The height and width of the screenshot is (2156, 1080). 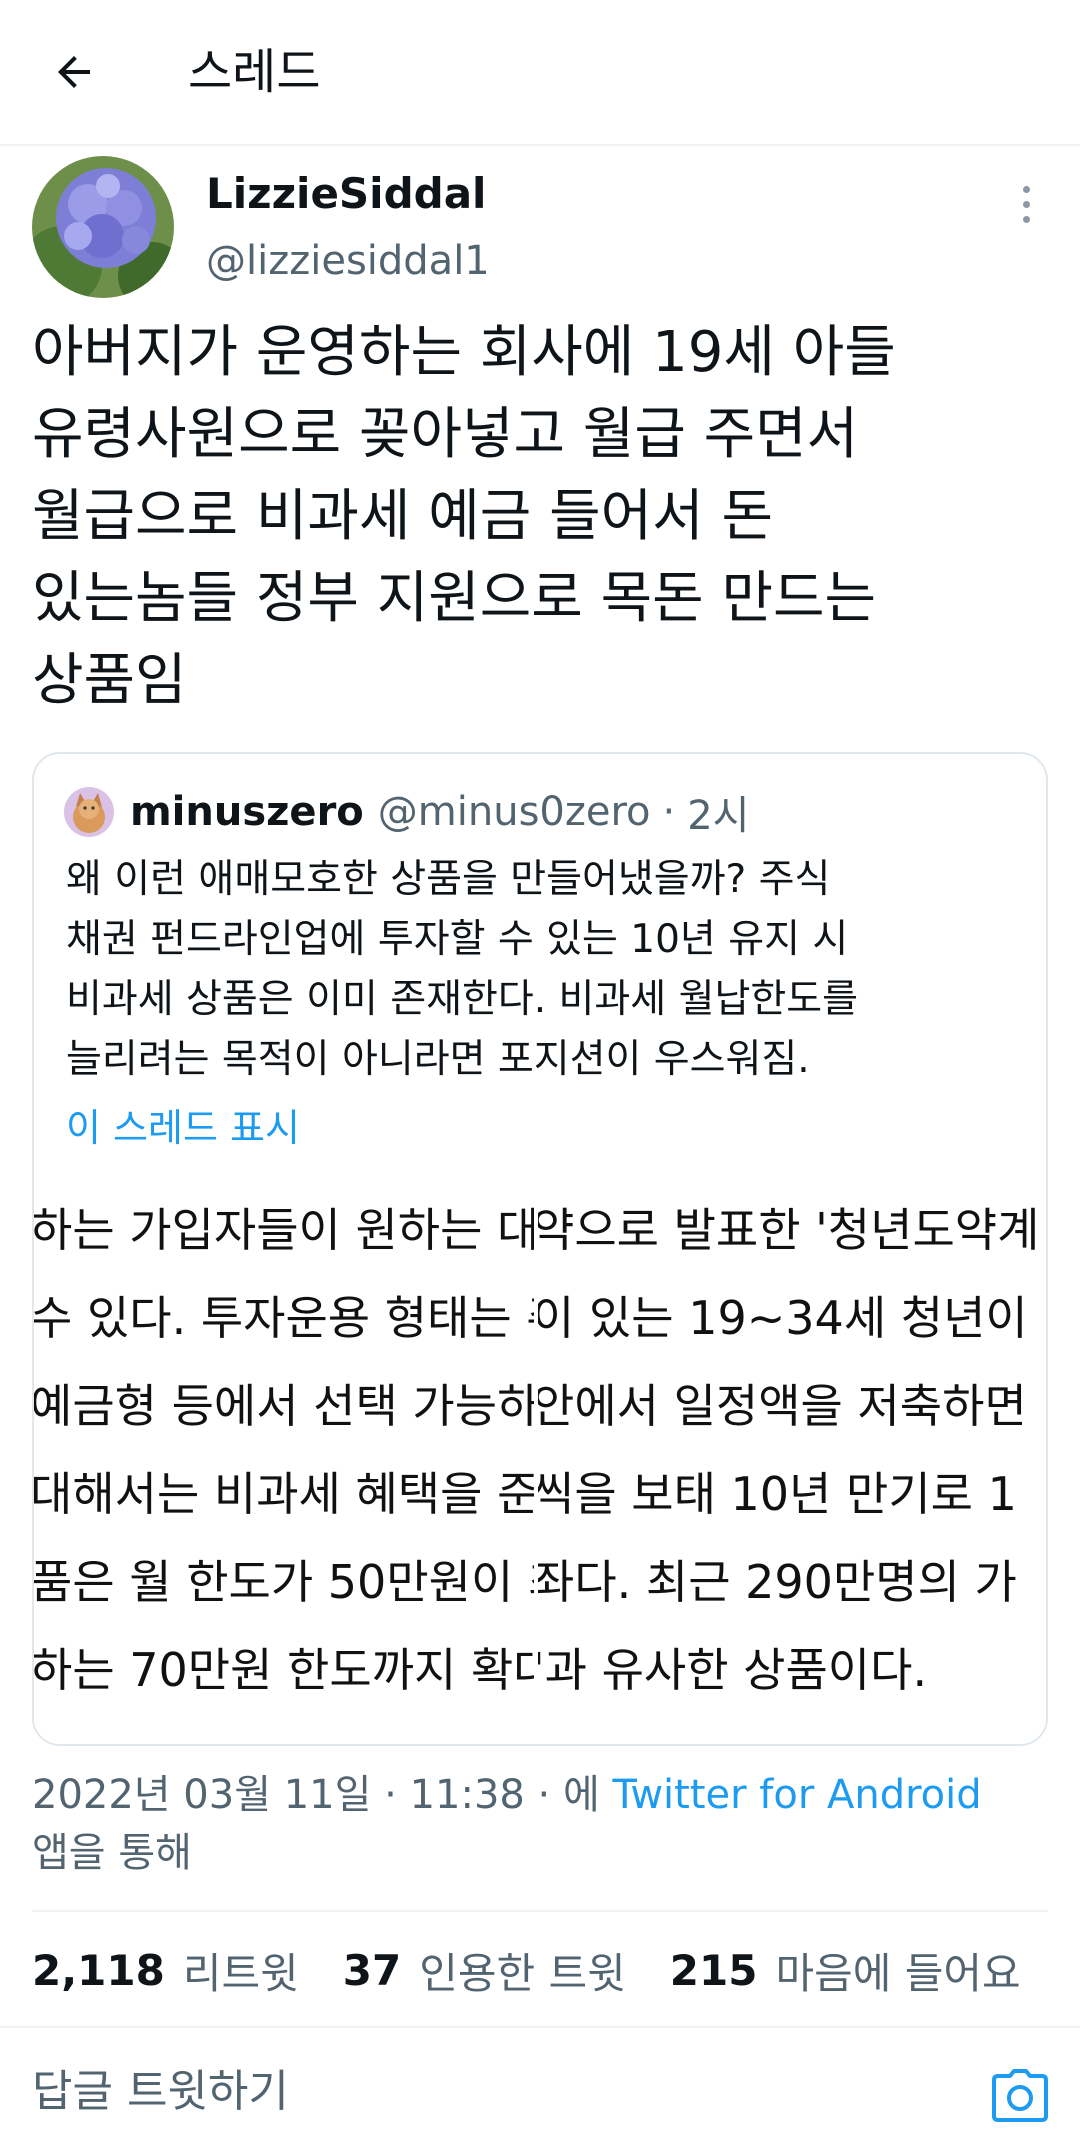 What do you see at coordinates (714, 1970) in the screenshot?
I see `like-count: 215` at bounding box center [714, 1970].